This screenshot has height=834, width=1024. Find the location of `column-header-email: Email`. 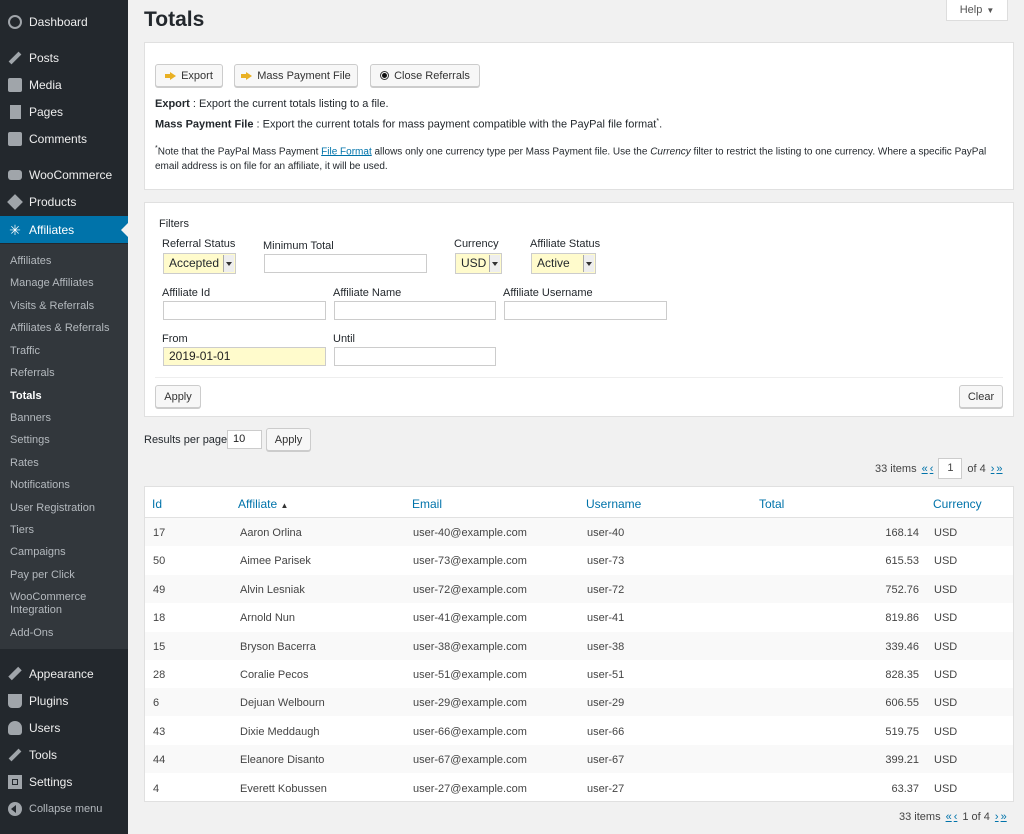

column-header-email: Email is located at coordinates (427, 504).